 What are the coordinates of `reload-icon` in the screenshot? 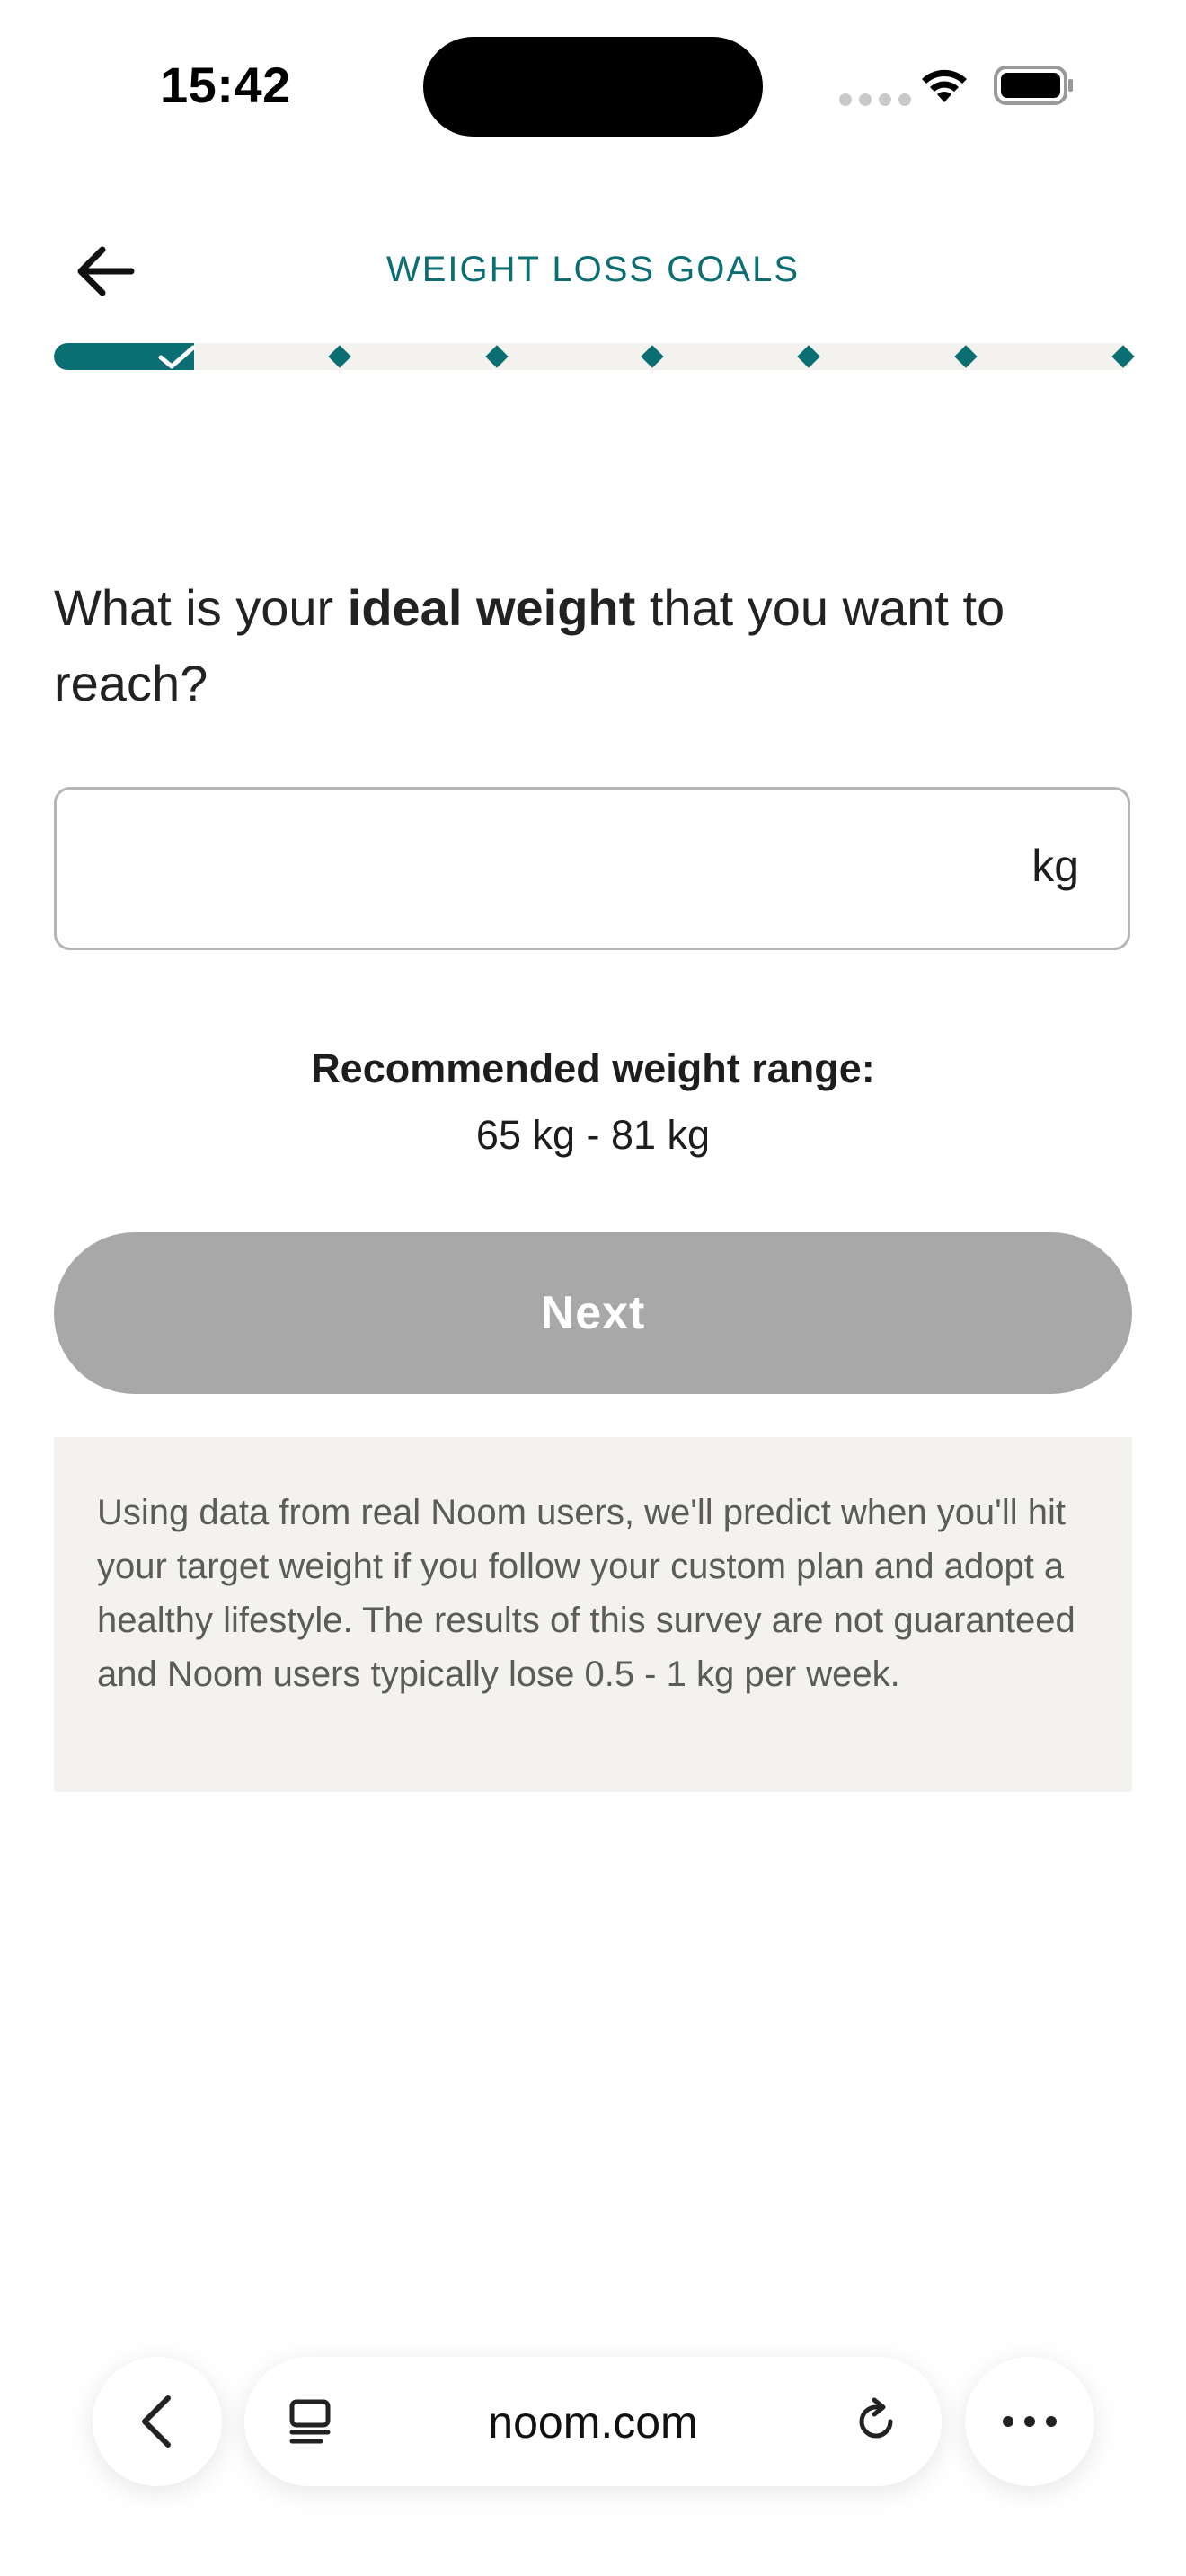 It's located at (876, 2421).